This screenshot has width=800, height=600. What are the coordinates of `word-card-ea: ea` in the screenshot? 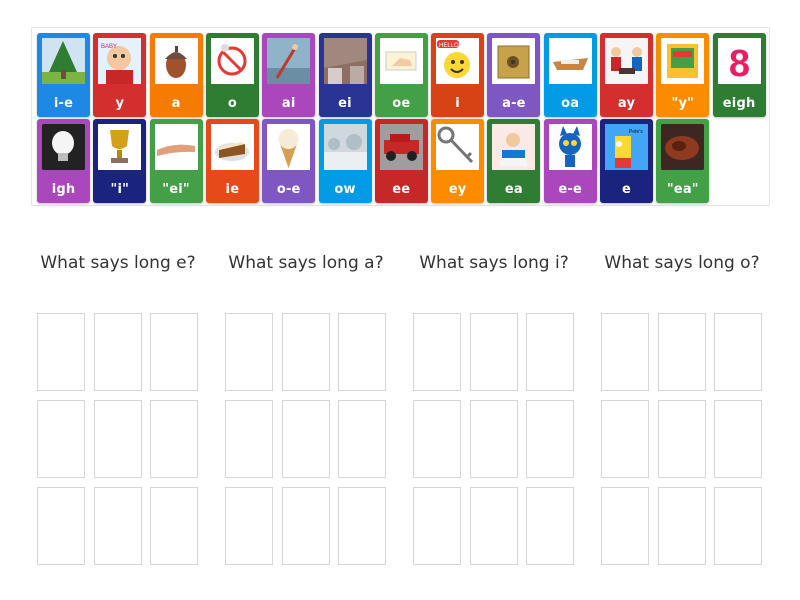 It's located at (514, 161).